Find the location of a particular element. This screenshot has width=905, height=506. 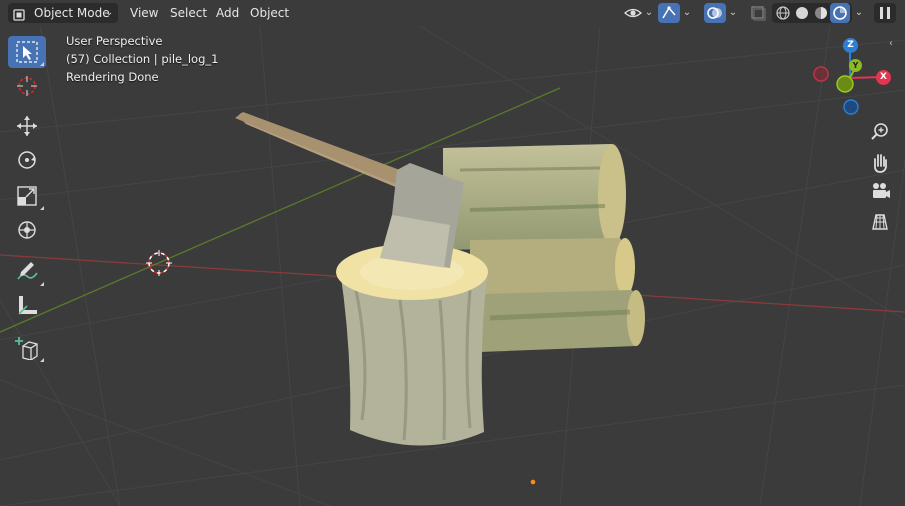

pause-icon is located at coordinates (885, 13).